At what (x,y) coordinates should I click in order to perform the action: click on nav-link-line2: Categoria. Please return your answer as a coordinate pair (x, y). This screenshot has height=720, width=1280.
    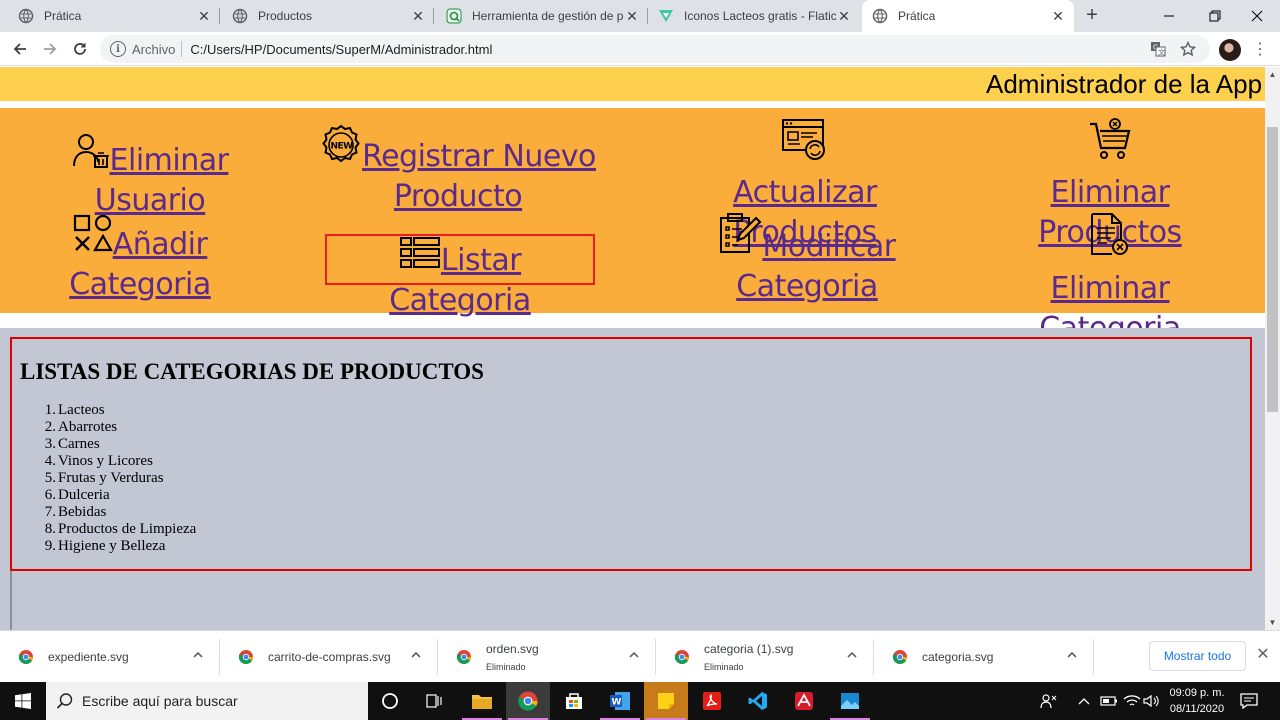
    Looking at the image, I should click on (140, 284).